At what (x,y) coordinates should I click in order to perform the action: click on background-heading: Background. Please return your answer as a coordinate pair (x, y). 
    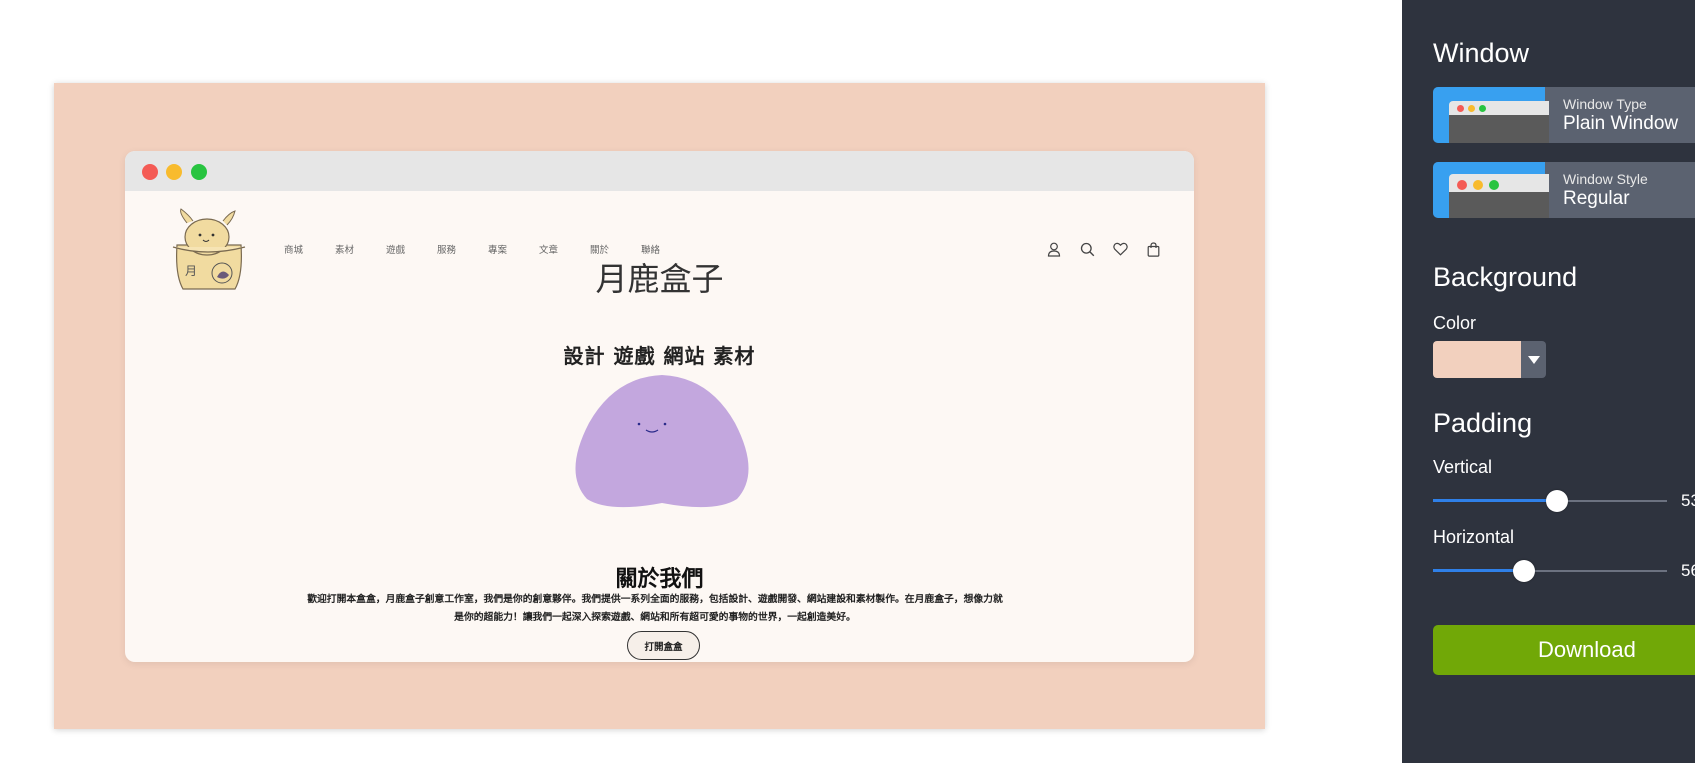
    Looking at the image, I should click on (1505, 277).